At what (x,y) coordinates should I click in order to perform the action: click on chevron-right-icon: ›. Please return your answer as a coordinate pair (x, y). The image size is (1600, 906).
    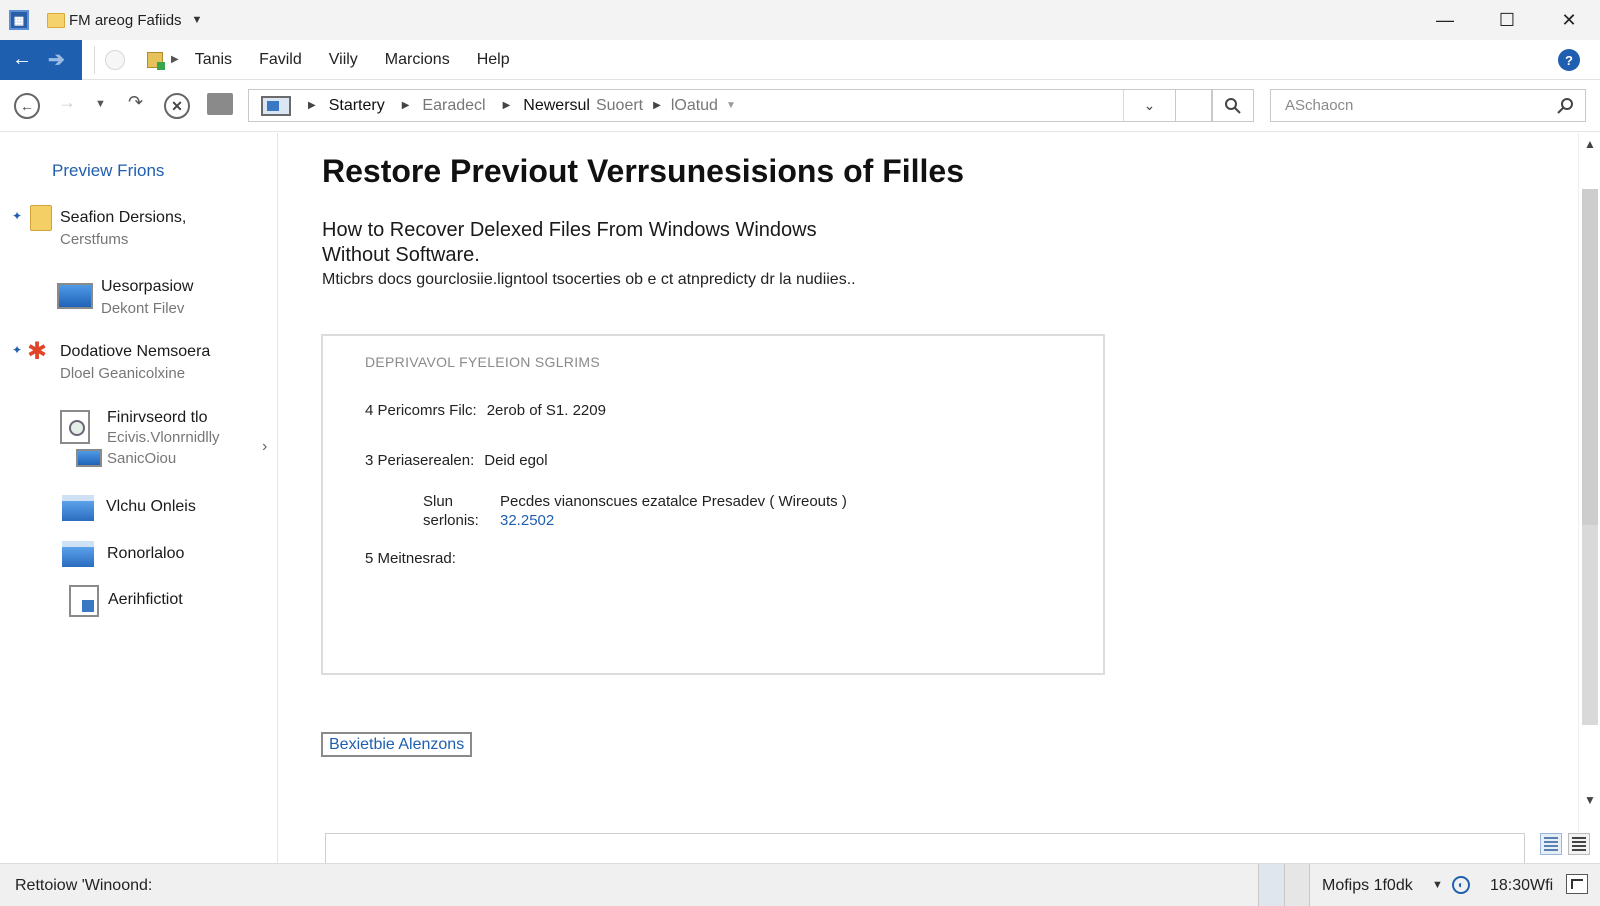
    Looking at the image, I should click on (264, 447).